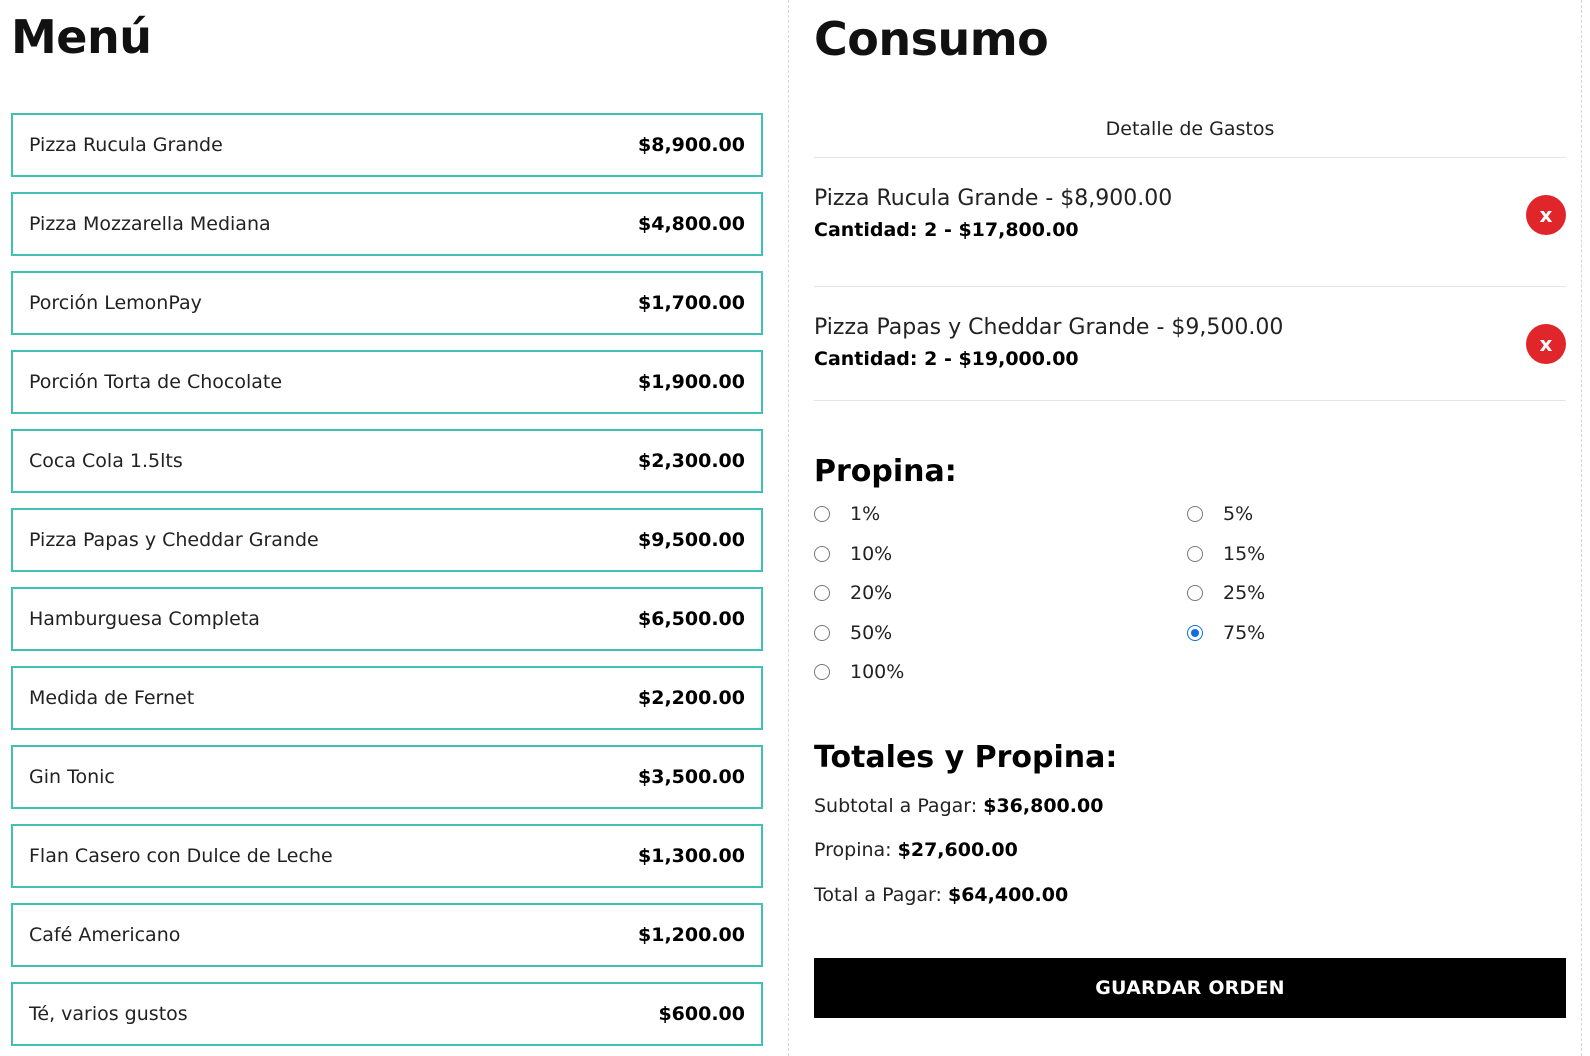  What do you see at coordinates (691, 540) in the screenshot?
I see `menu-item-price: $9,500.00` at bounding box center [691, 540].